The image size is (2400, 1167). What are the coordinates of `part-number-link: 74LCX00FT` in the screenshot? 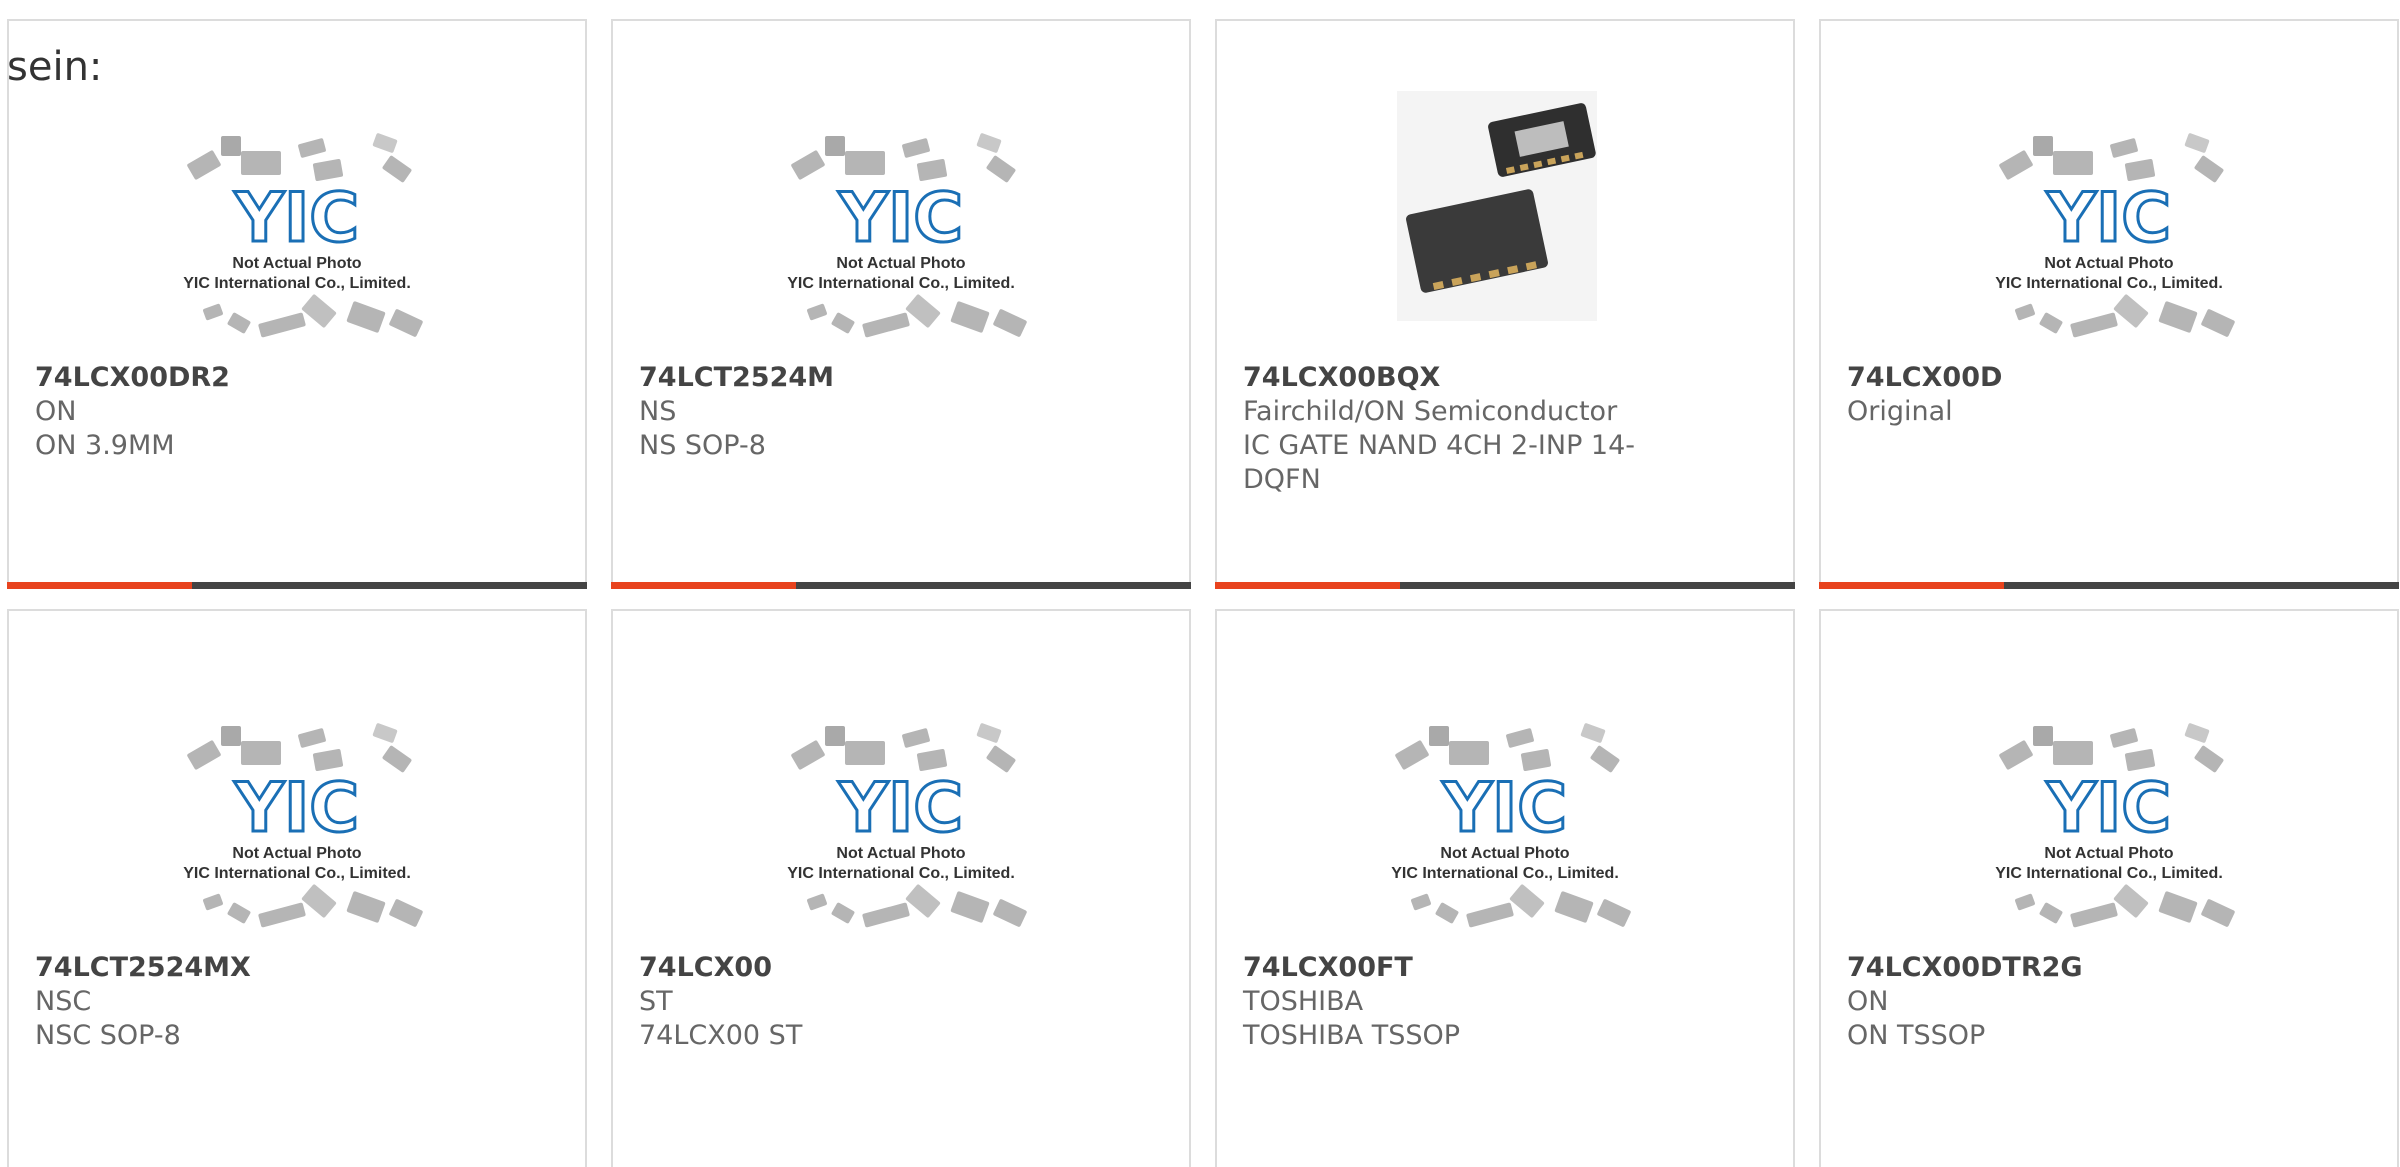 It's located at (1443, 968).